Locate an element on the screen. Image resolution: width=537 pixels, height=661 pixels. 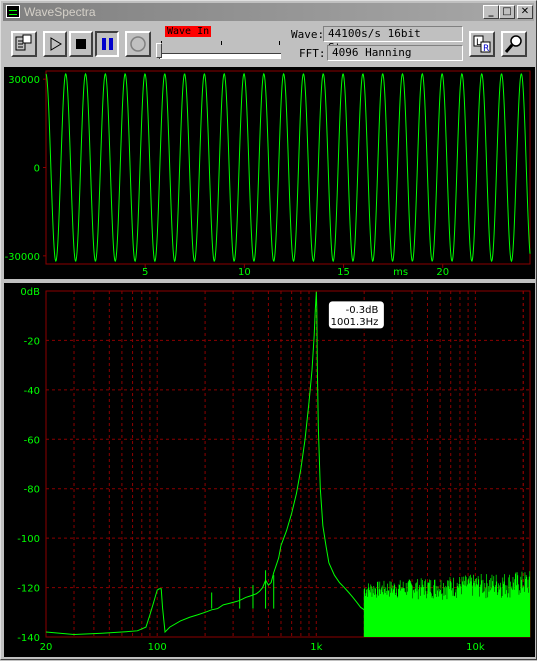
peak-readout: -0.3dB1001.3Hz is located at coordinates (356, 315).